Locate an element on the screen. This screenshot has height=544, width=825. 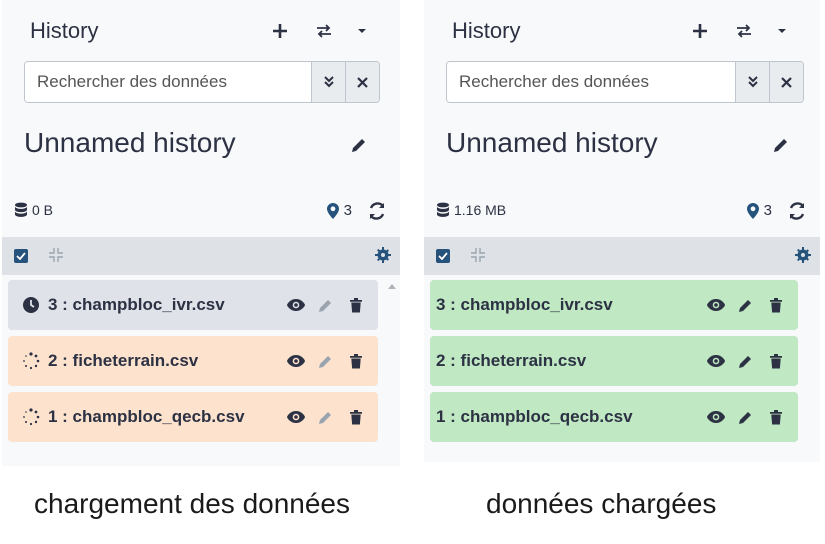
history-stats: 1.16 MB 3 is located at coordinates (624, 212).